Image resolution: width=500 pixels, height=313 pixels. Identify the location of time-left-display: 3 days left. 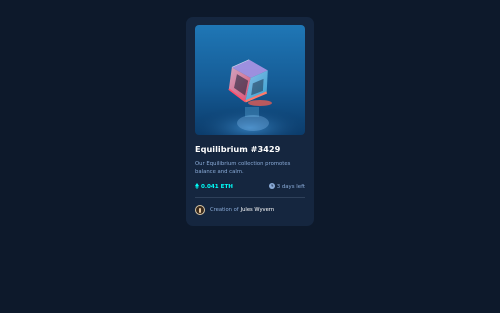
(286, 187).